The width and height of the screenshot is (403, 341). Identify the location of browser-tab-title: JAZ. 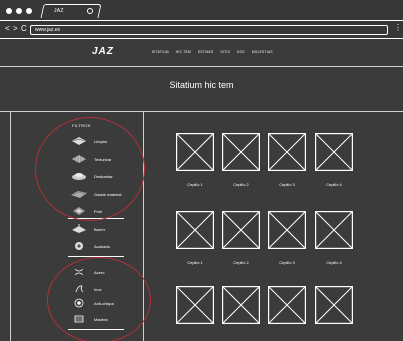
(59, 11).